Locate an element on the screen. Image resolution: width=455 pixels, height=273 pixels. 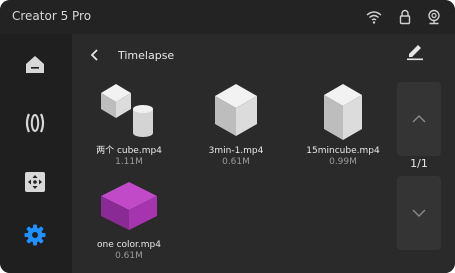
file-size: 1.11M is located at coordinates (129, 162).